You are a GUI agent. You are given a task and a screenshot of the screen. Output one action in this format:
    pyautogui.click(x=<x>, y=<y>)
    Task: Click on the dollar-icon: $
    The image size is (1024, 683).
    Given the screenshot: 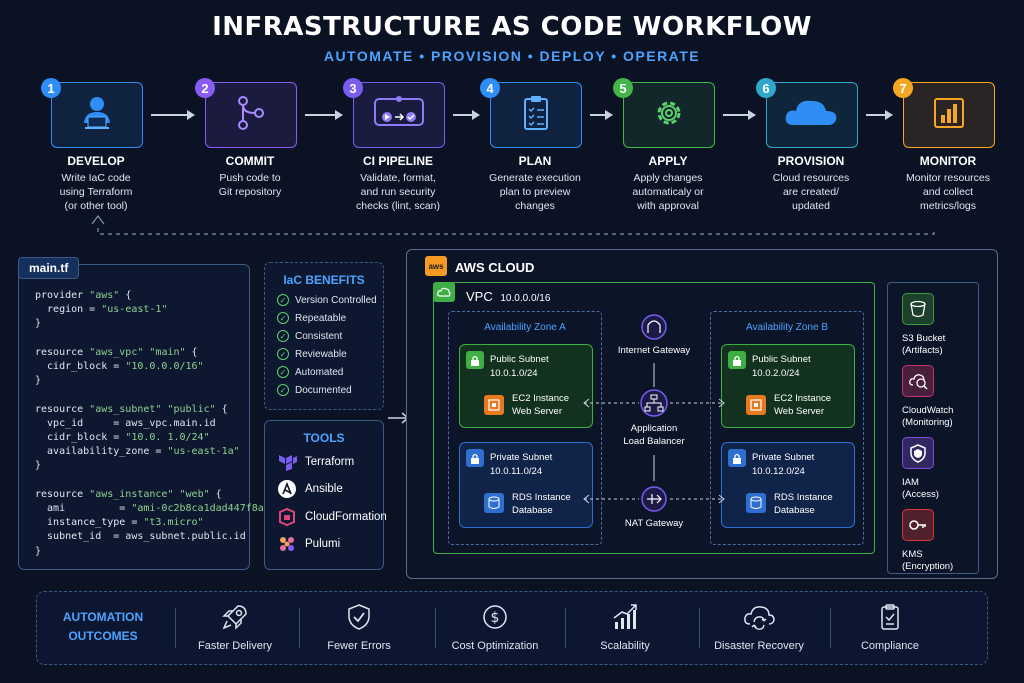 What is the action you would take?
    pyautogui.click(x=495, y=617)
    